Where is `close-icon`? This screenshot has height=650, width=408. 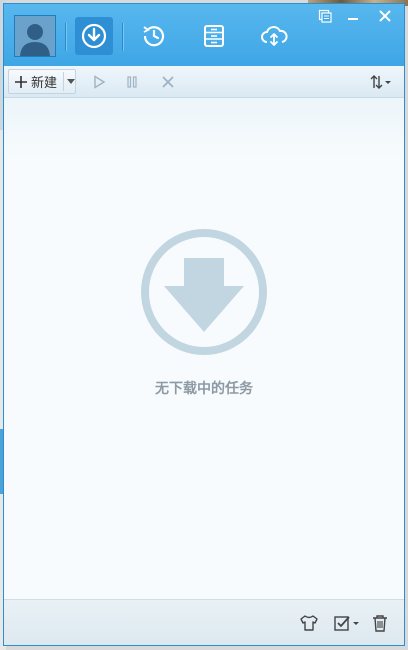 close-icon is located at coordinates (385, 16).